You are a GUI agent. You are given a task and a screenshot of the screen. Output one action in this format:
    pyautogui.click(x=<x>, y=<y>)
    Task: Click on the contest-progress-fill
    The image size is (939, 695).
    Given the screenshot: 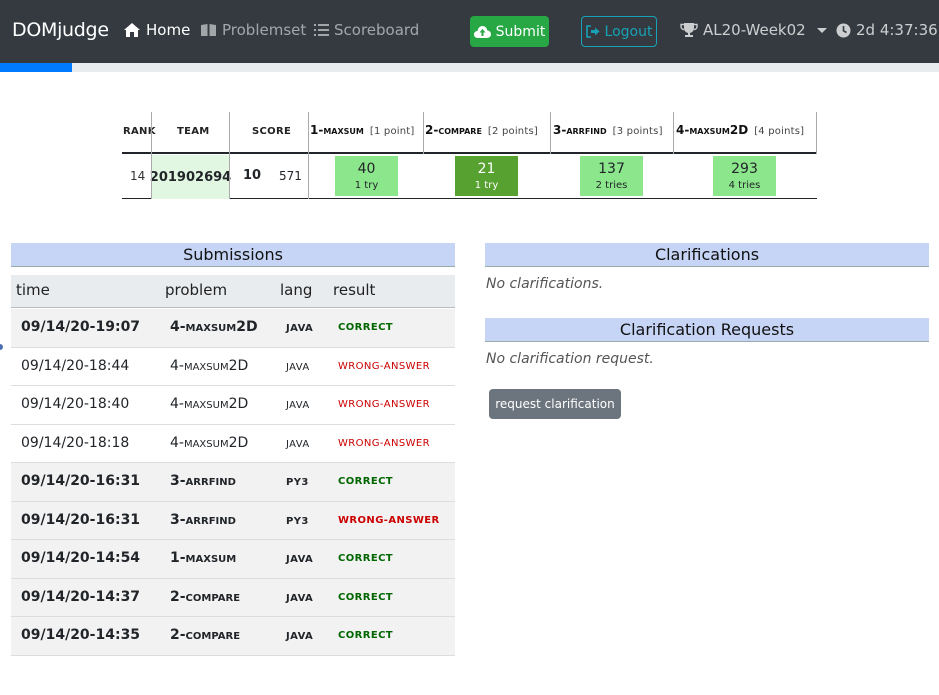 What is the action you would take?
    pyautogui.click(x=36, y=67)
    